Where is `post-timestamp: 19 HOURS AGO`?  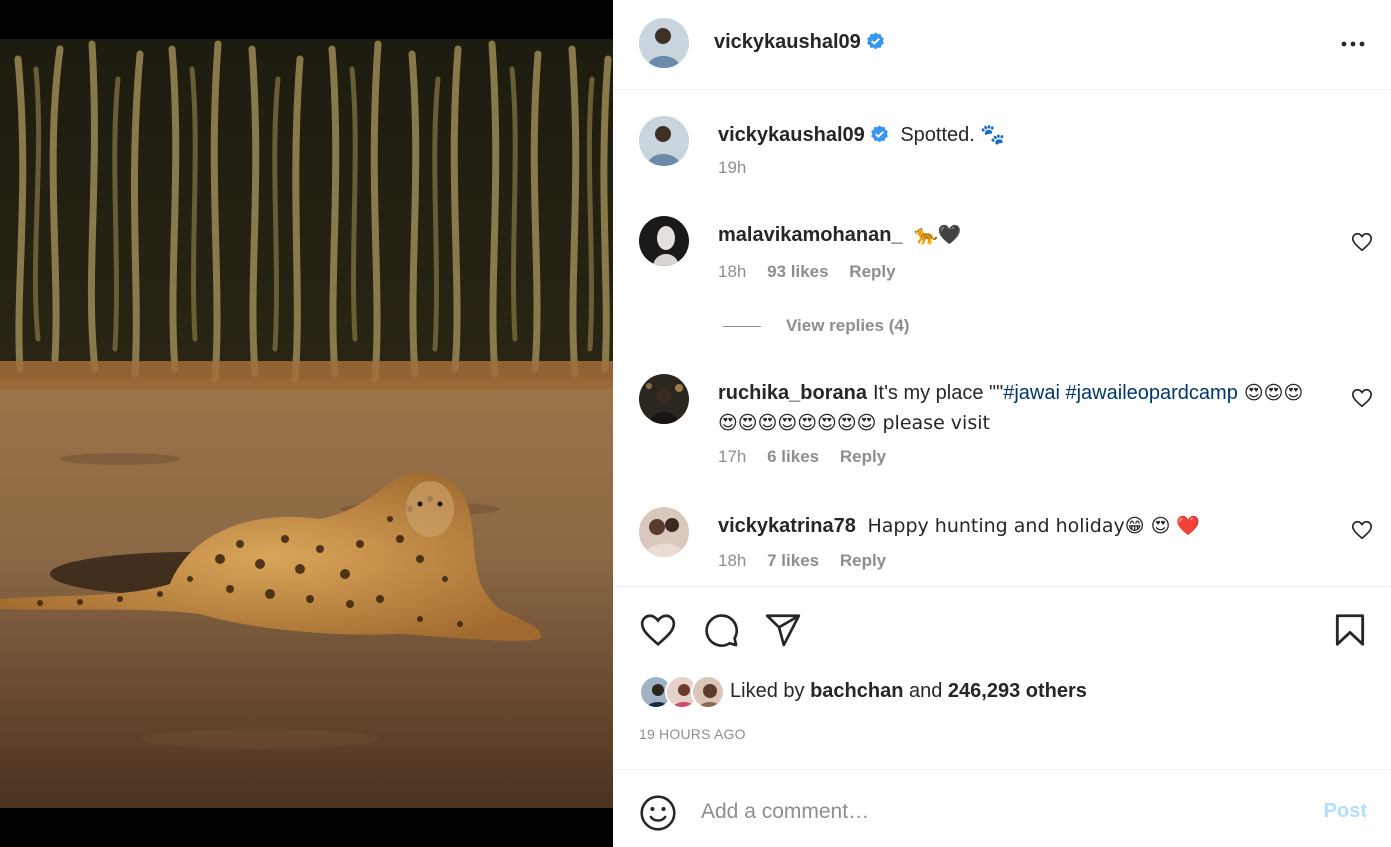 post-timestamp: 19 HOURS AGO is located at coordinates (692, 734).